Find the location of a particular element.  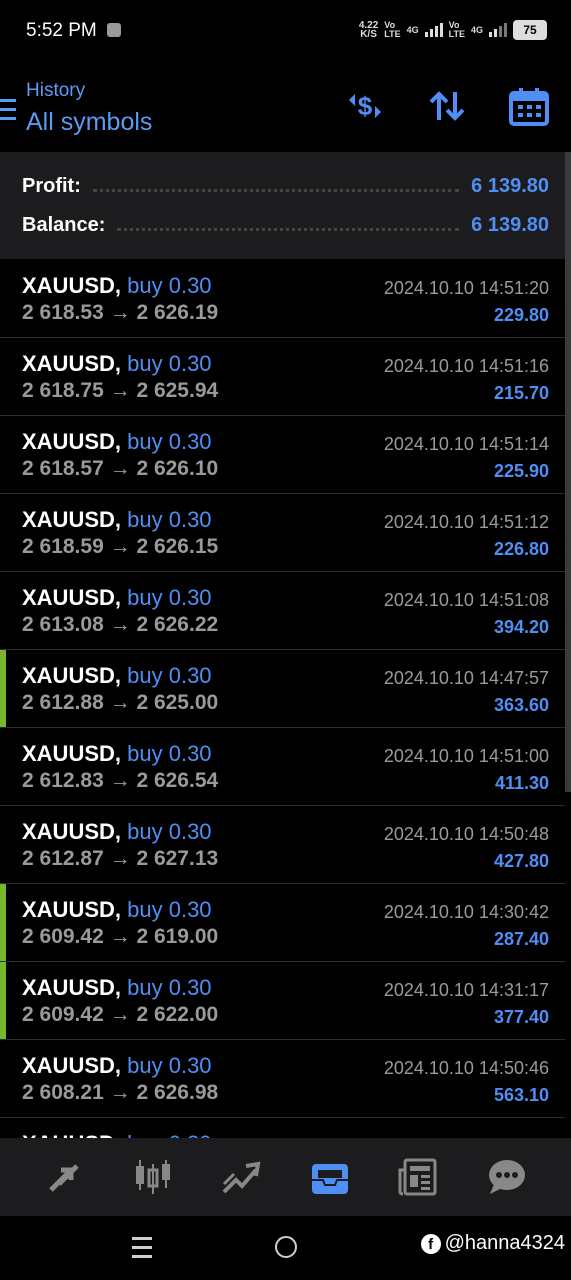

nav-quotes is located at coordinates (64, 1177).